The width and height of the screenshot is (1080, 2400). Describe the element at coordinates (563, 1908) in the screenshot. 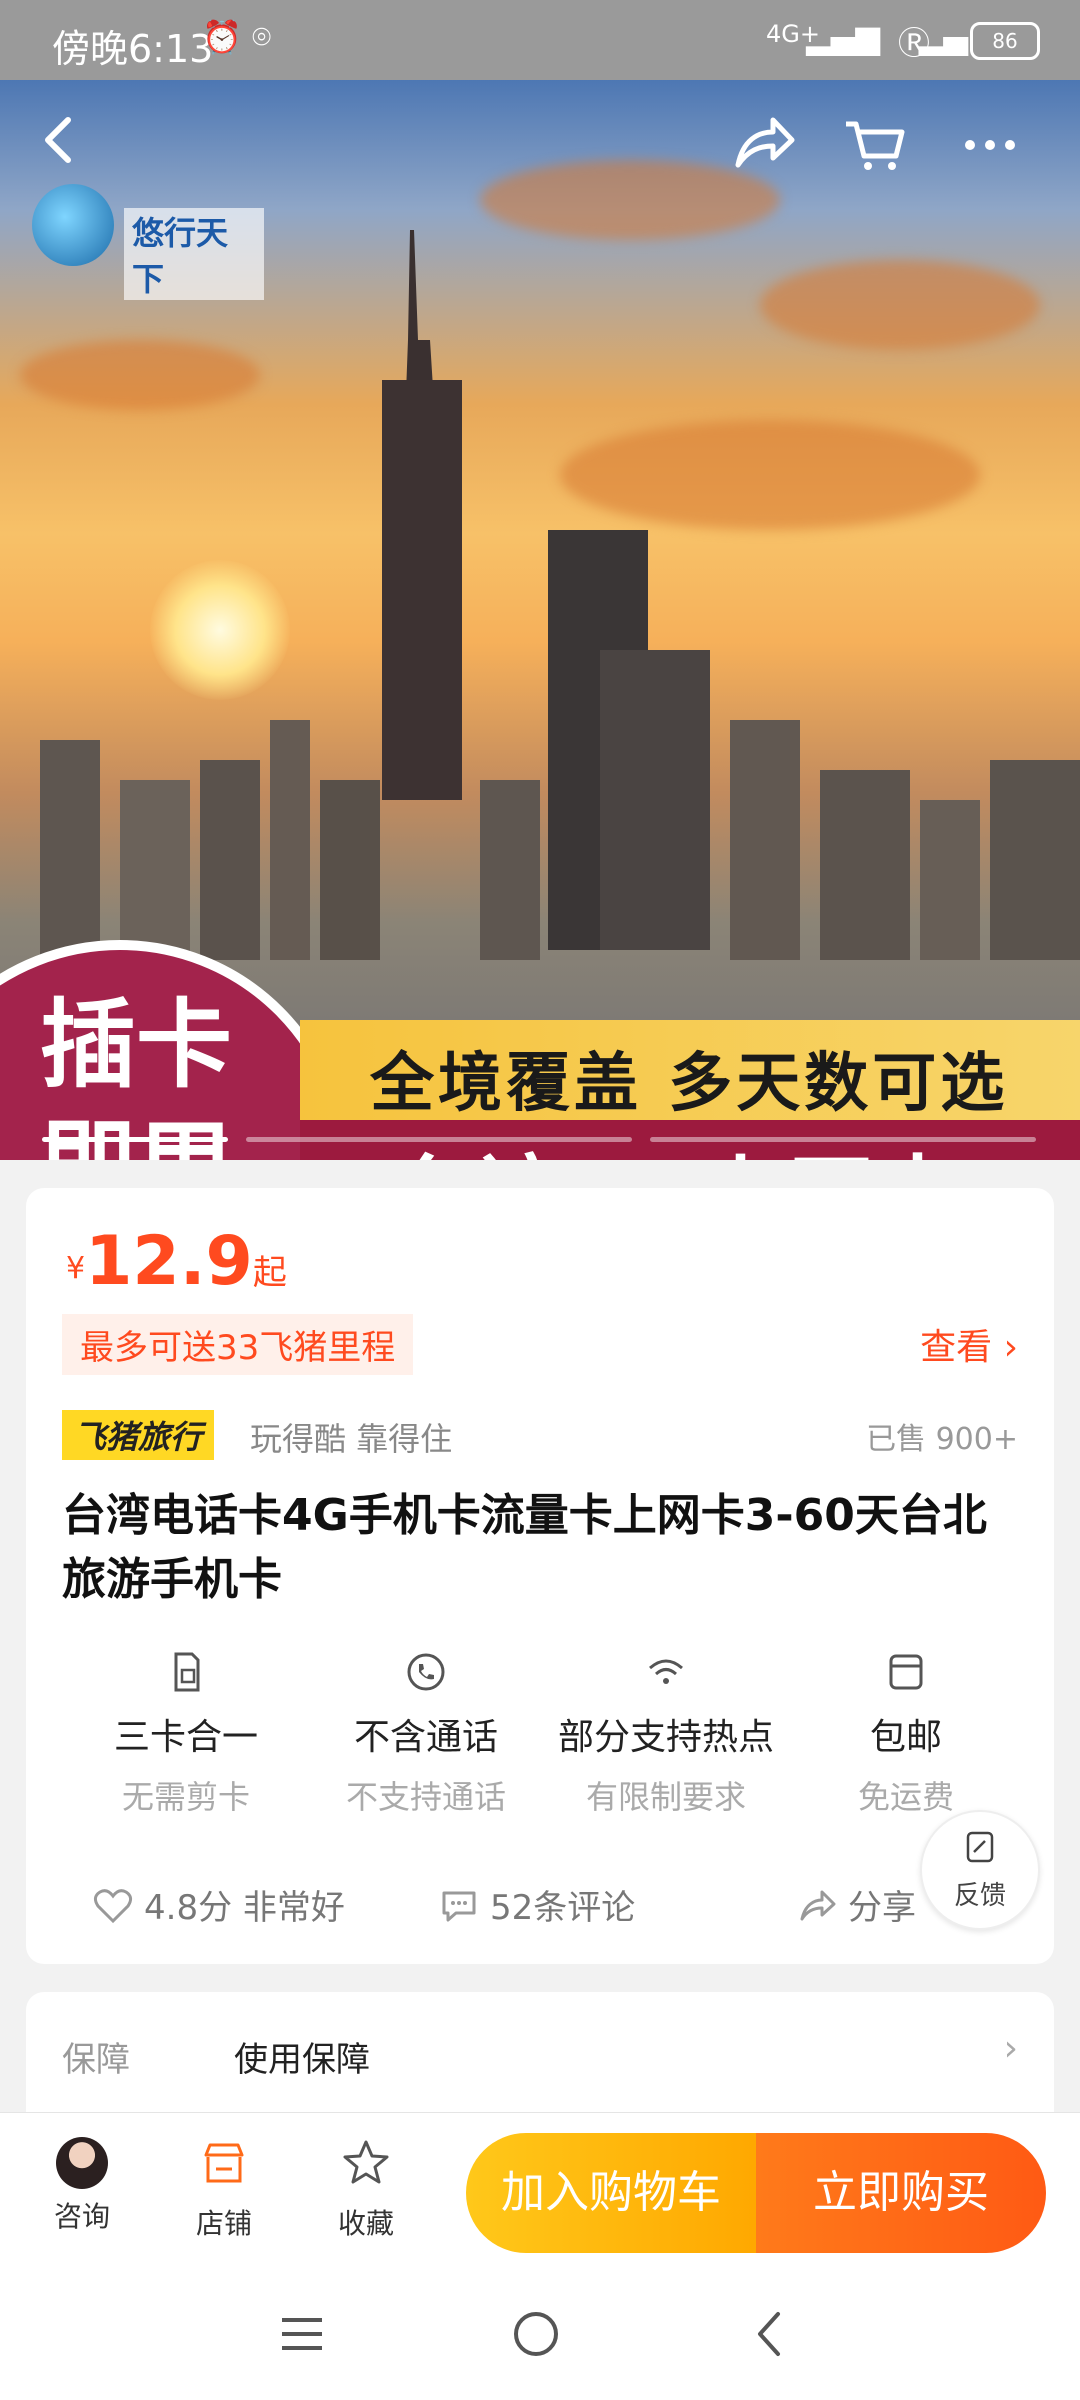

I see `reviews-text: 52条评论` at that location.